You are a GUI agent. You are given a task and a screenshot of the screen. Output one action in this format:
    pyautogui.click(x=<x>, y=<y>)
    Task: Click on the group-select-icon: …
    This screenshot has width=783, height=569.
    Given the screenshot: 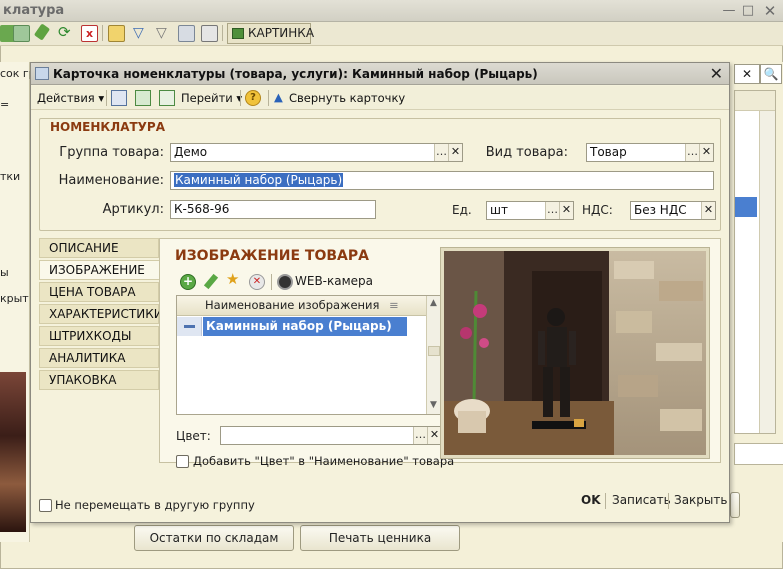 What is the action you would take?
    pyautogui.click(x=441, y=152)
    